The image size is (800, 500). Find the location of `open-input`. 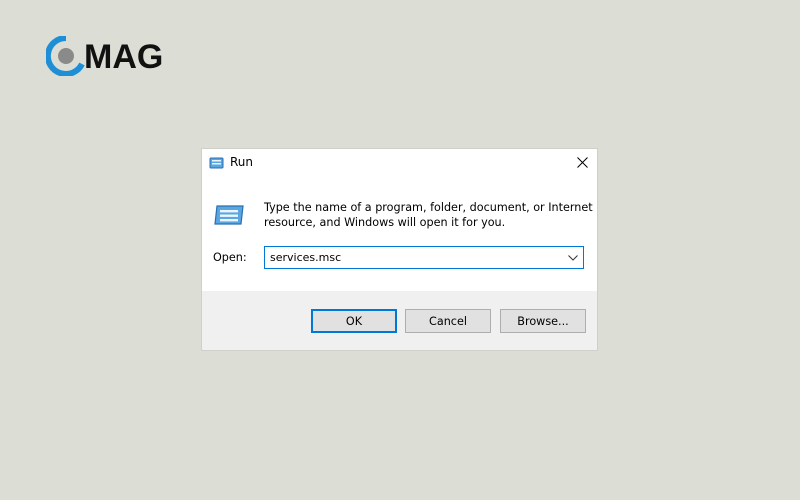

open-input is located at coordinates (410, 257).